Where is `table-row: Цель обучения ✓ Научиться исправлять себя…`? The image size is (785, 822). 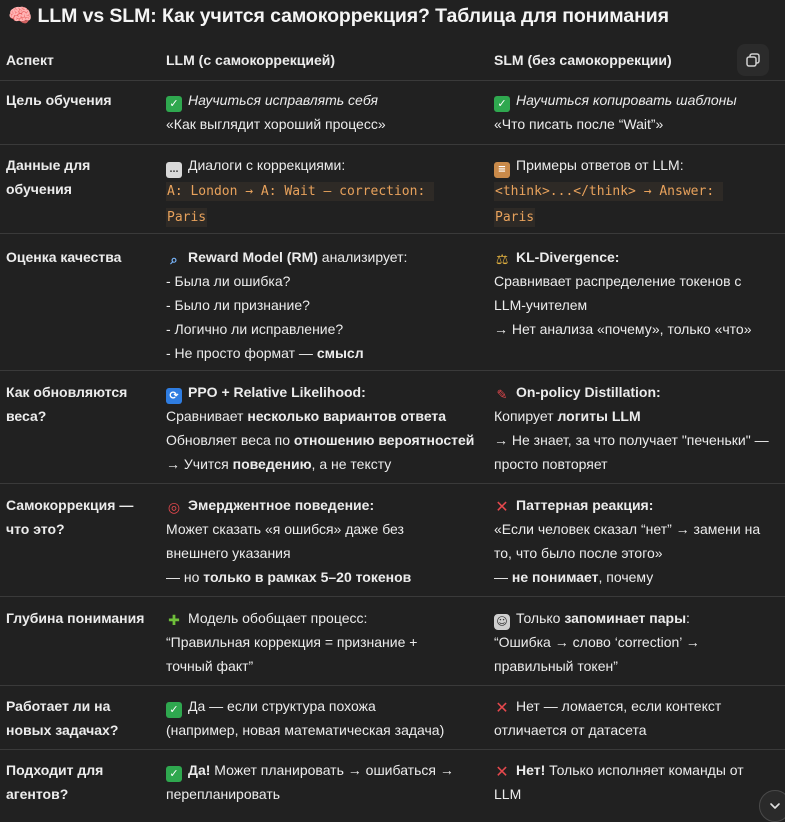 table-row: Цель обучения ✓ Научиться исправлять себя… is located at coordinates (392, 113).